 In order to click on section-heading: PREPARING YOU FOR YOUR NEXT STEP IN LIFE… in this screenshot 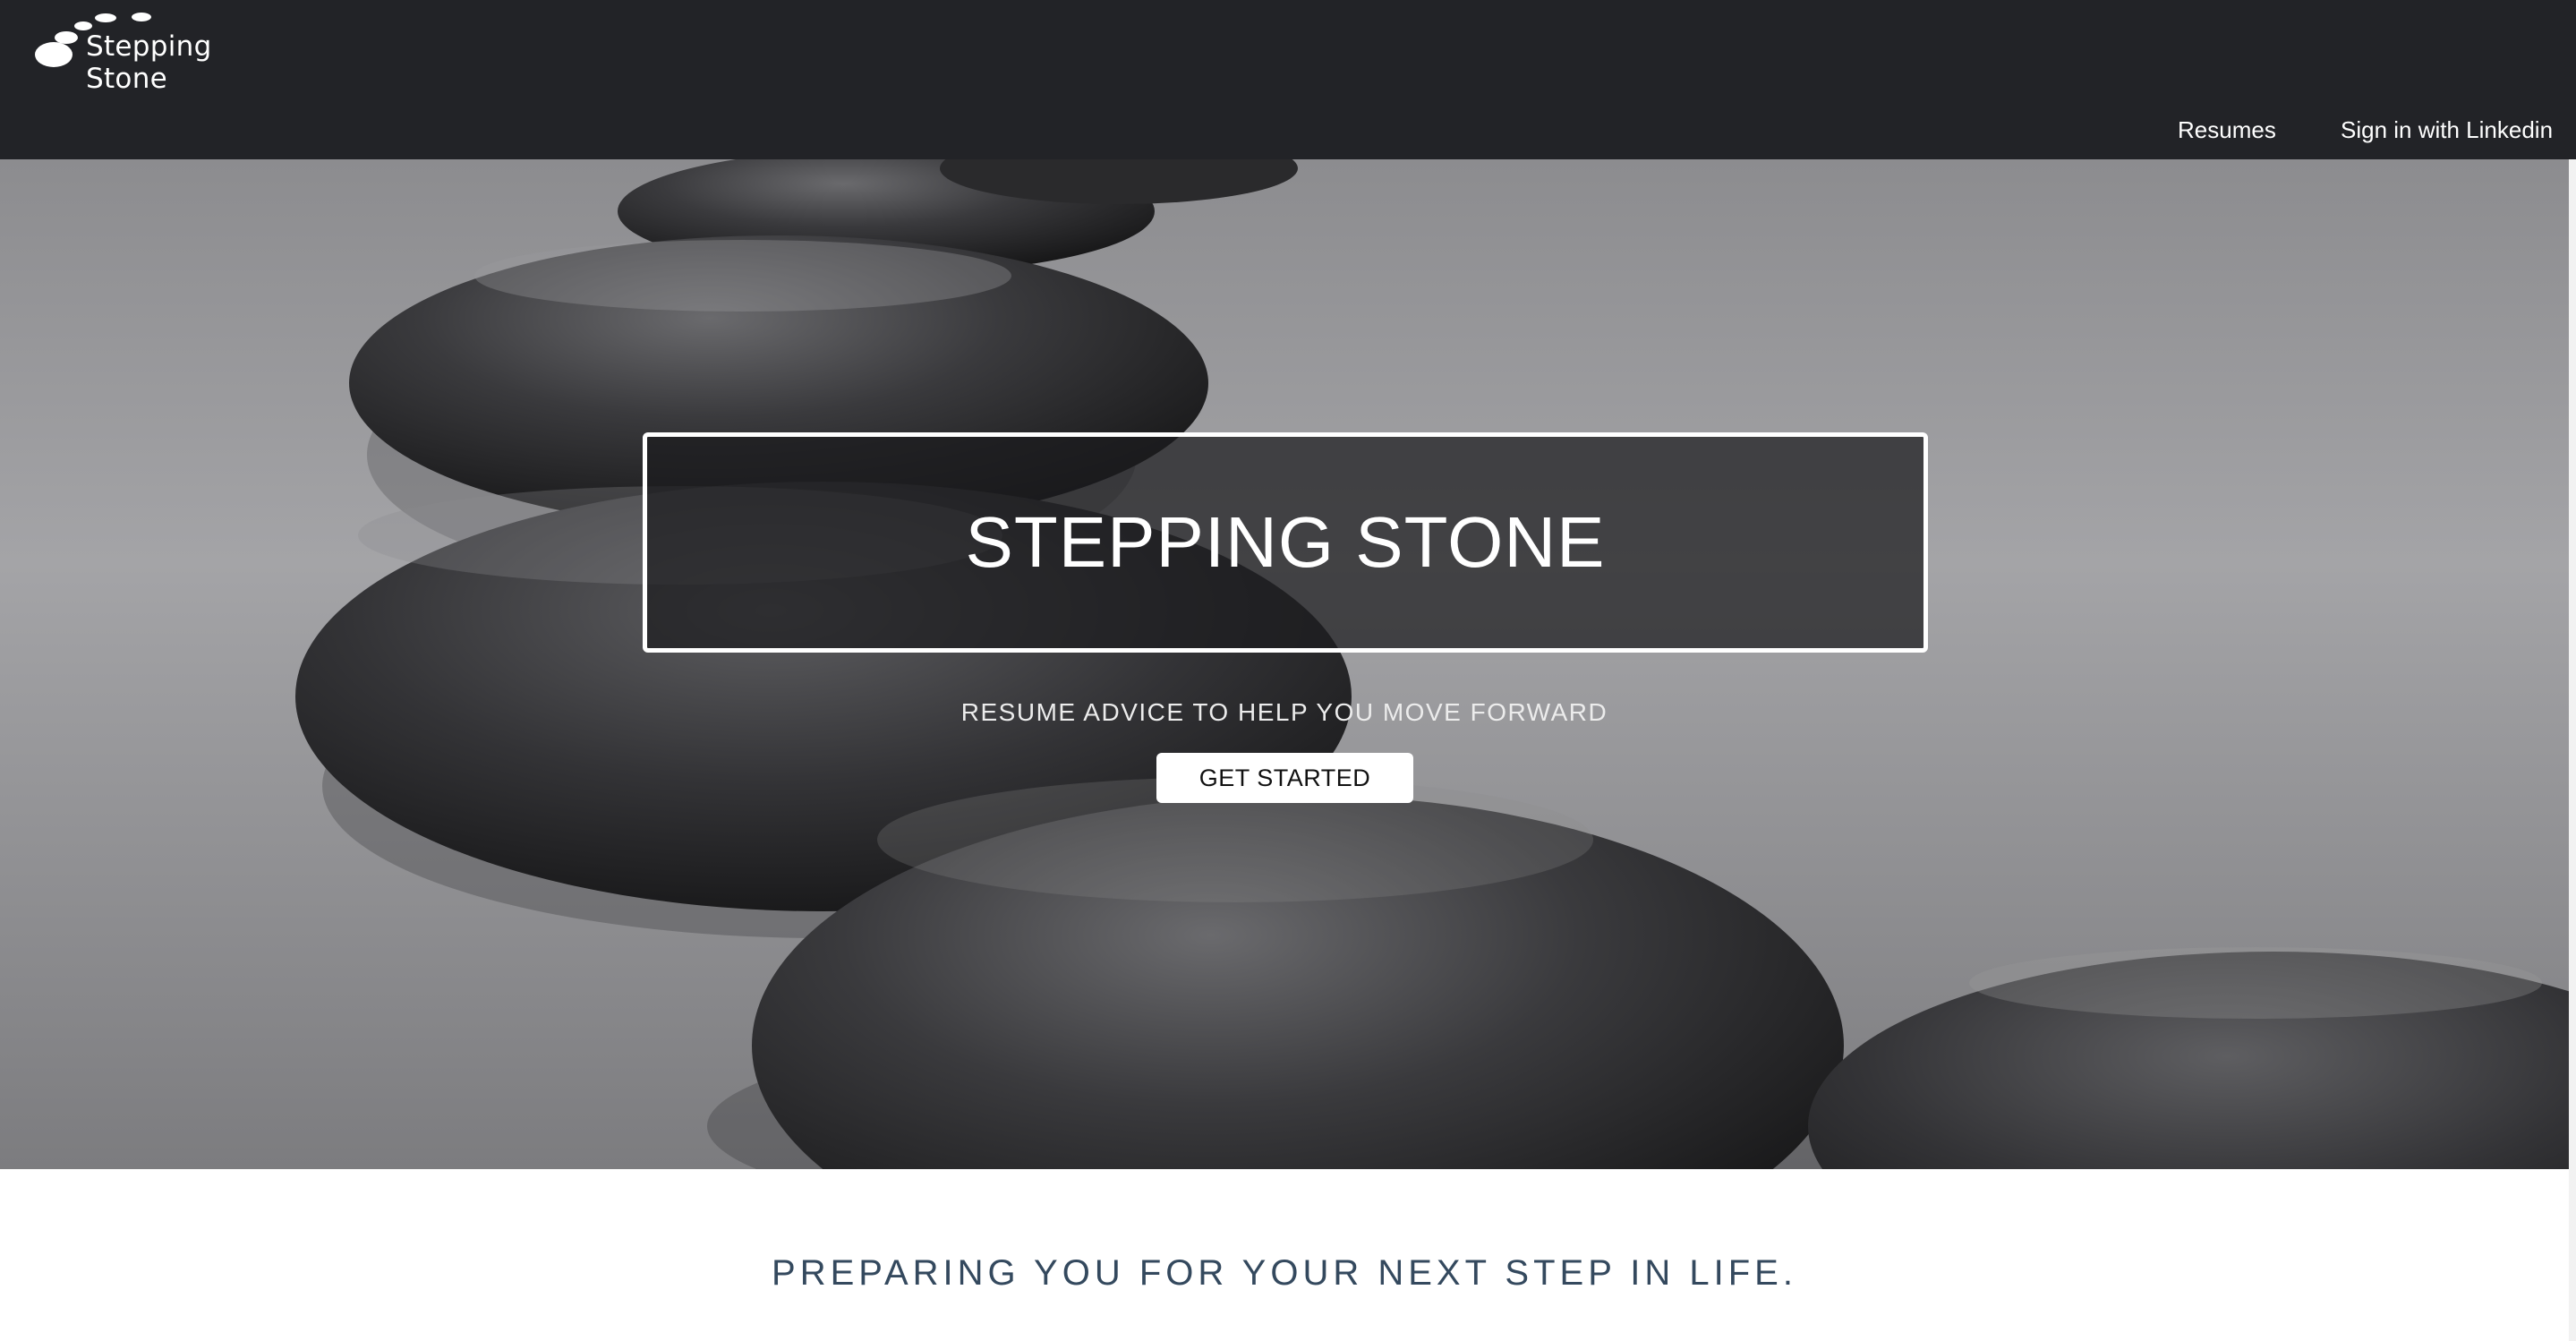, I will do `click(1284, 1273)`.